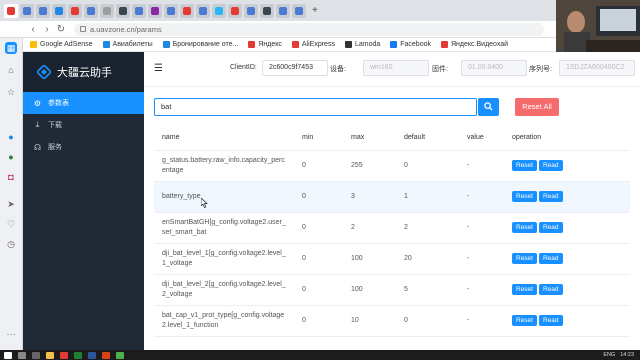  I want to click on cell-min: 0, so click(318, 228).